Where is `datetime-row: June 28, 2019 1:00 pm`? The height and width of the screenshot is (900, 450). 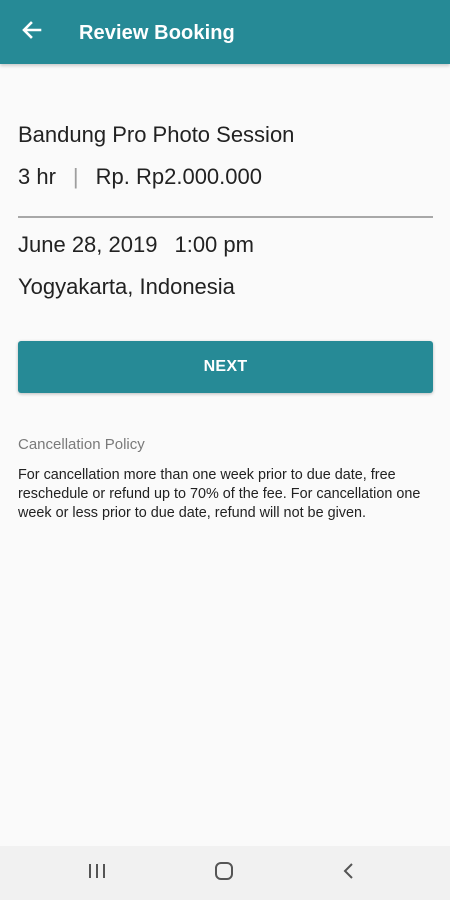 datetime-row: June 28, 2019 1:00 pm is located at coordinates (136, 245).